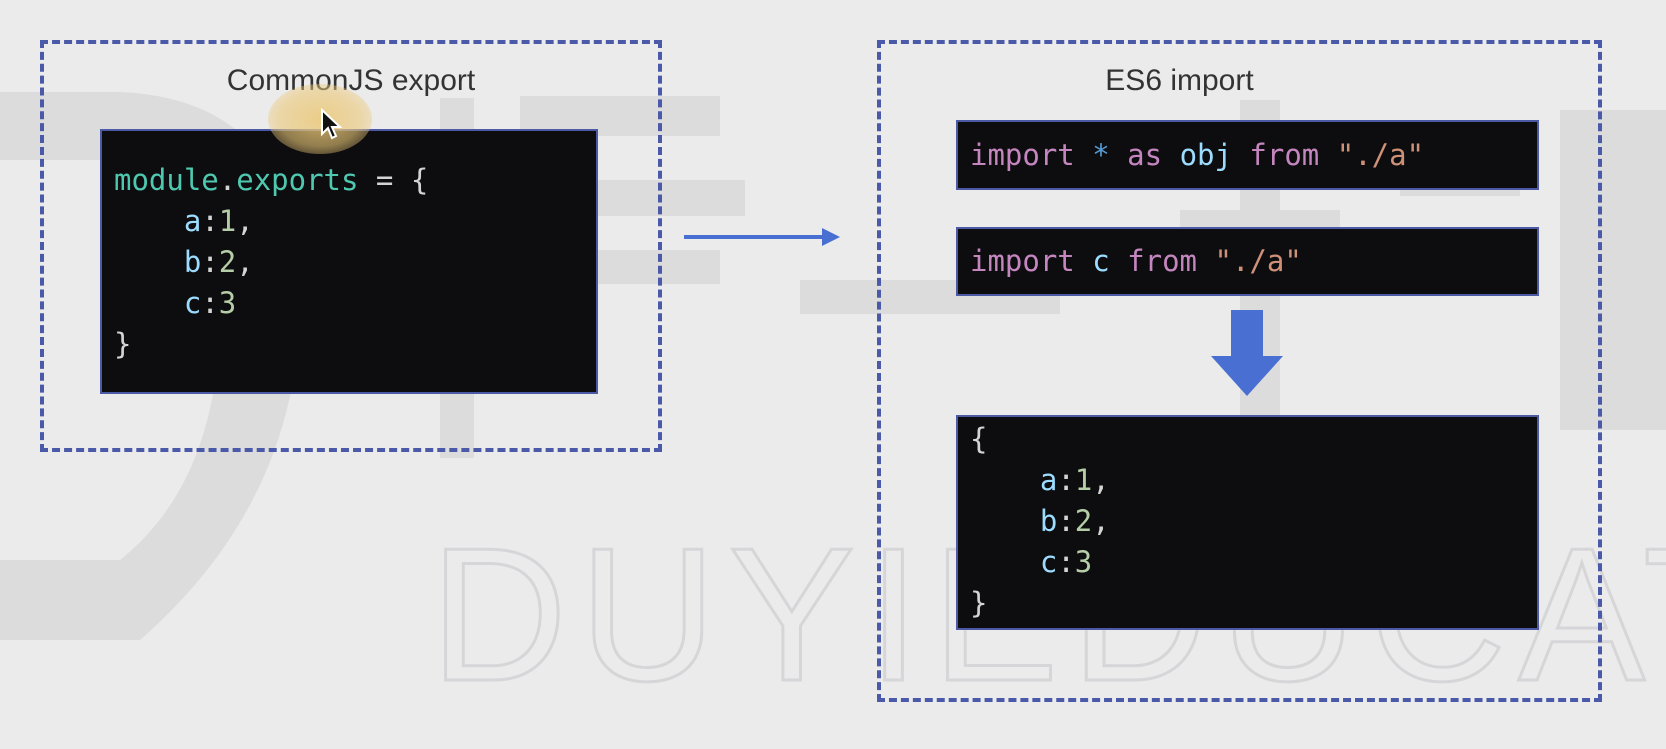 Image resolution: width=1666 pixels, height=749 pixels. Describe the element at coordinates (349, 261) in the screenshot. I see `commonjs-code-block: module.exports = { a:1, b:2, c:3}` at that location.